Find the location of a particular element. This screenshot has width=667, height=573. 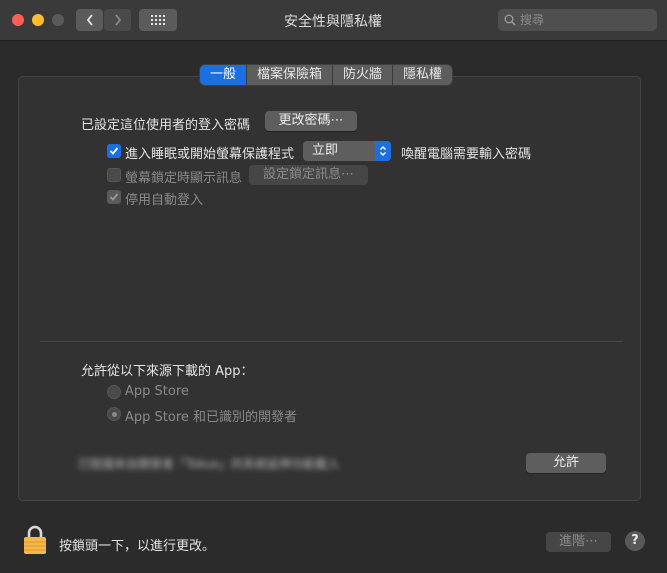

title-bar: 安全性與隱私權 is located at coordinates (333, 20).